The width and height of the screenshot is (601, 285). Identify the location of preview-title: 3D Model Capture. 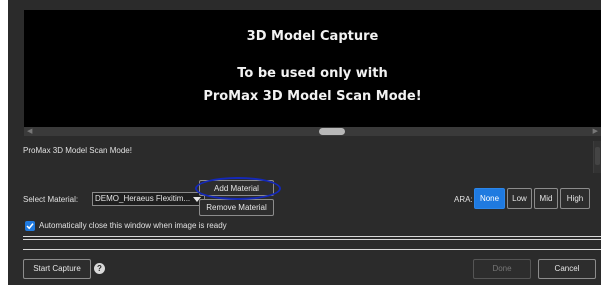
(312, 36).